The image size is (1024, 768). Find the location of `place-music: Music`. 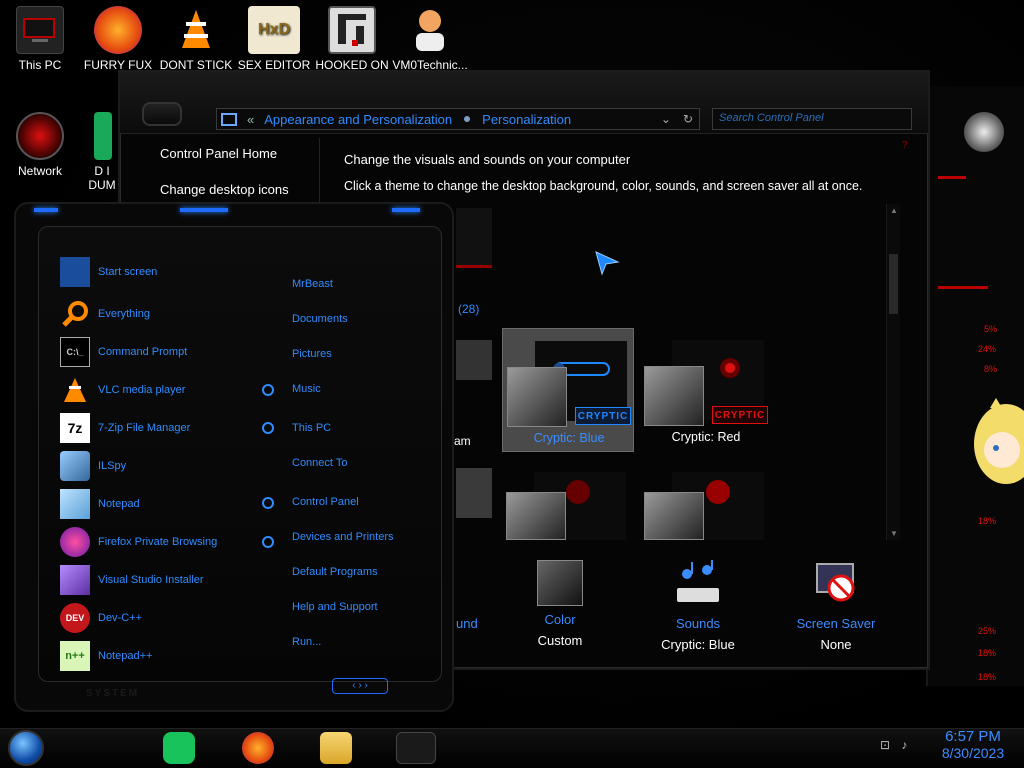

place-music: Music is located at coordinates (306, 389).